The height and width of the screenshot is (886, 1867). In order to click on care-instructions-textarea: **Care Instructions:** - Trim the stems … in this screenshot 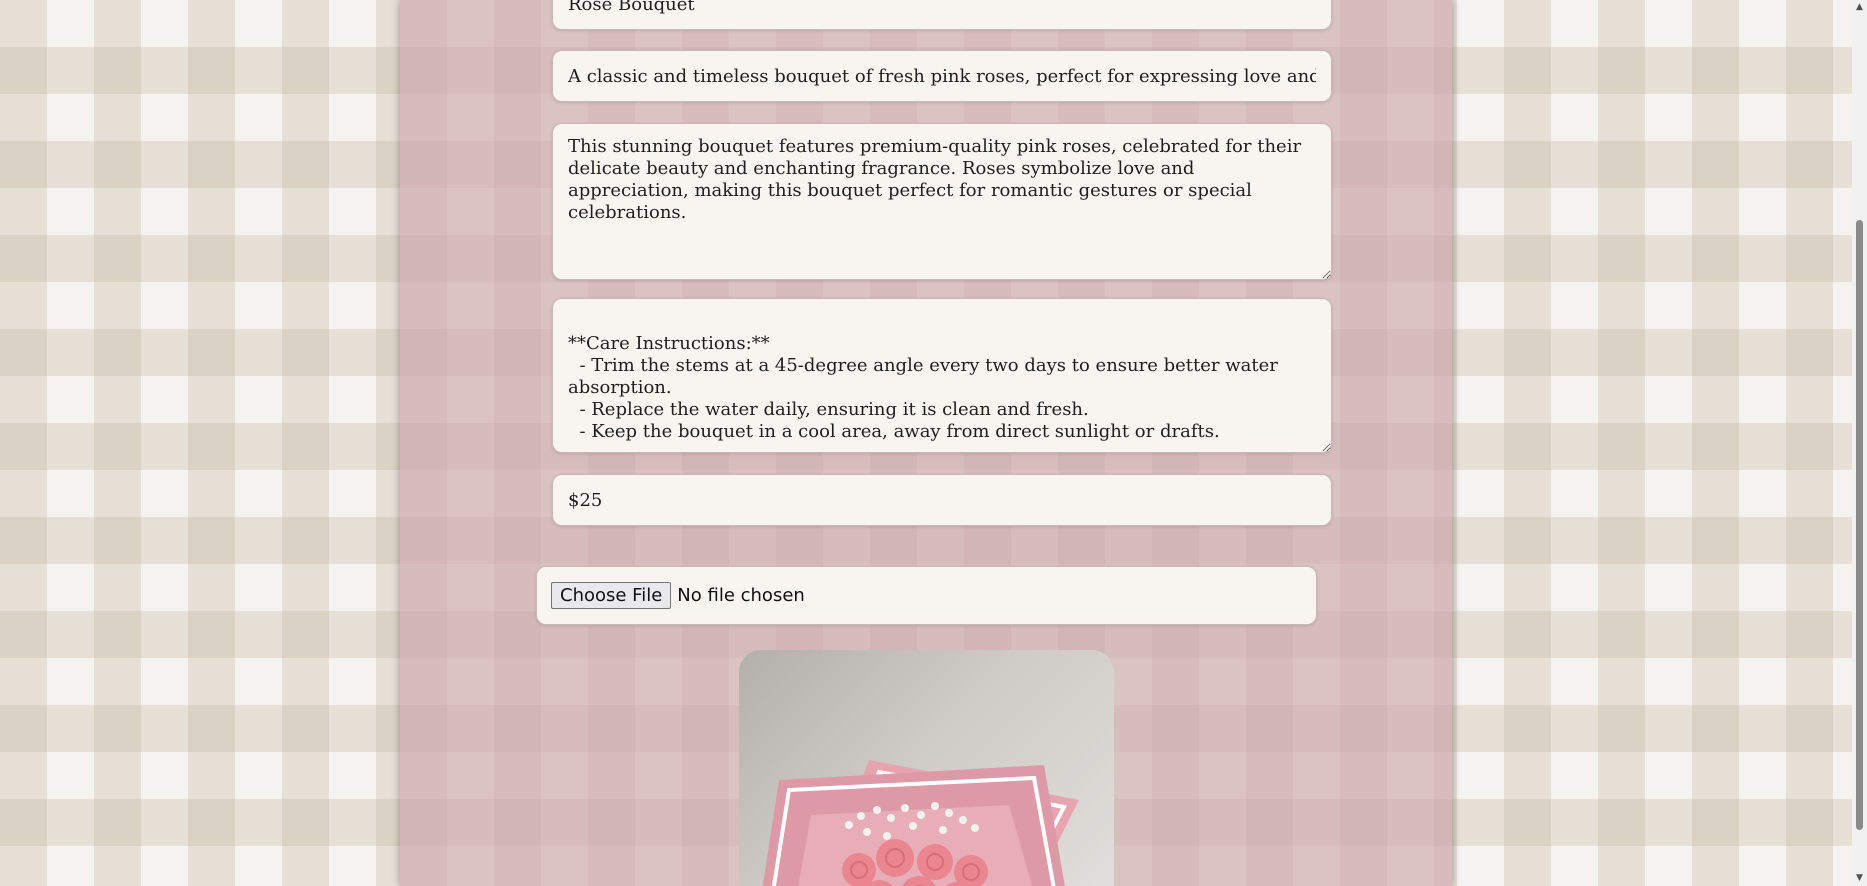, I will do `click(942, 375)`.